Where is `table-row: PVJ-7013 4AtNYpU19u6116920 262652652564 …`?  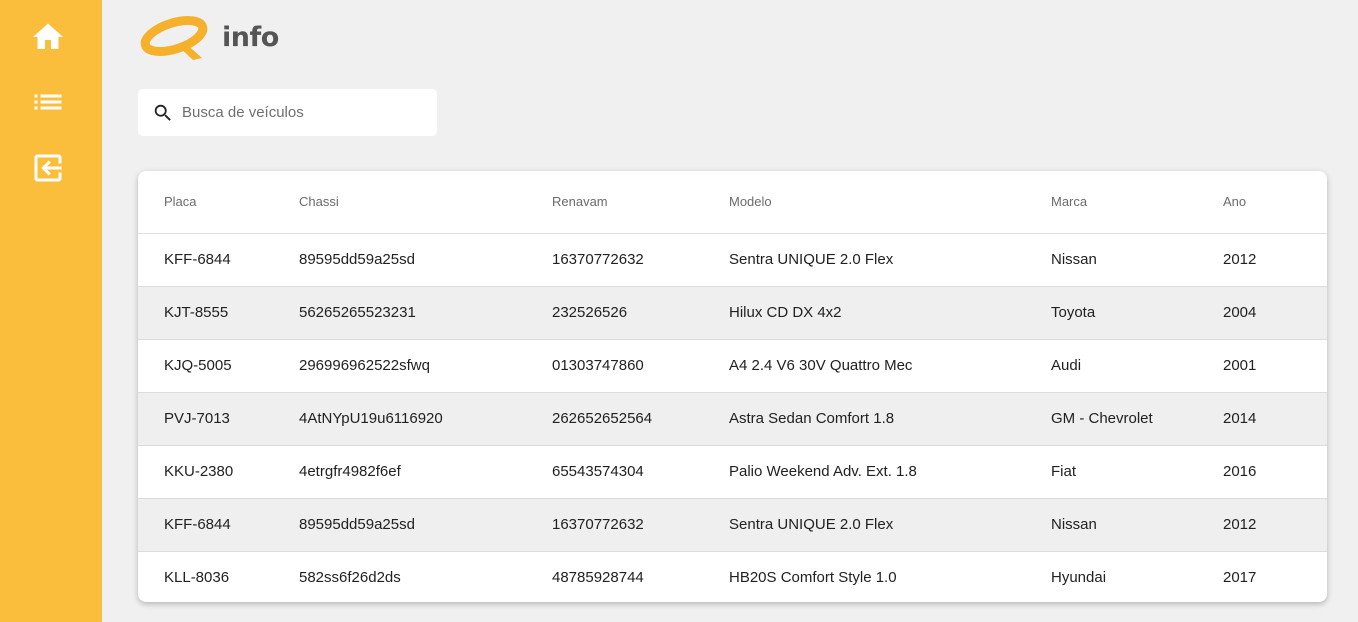 table-row: PVJ-7013 4AtNYpU19u6116920 262652652564 … is located at coordinates (732, 419).